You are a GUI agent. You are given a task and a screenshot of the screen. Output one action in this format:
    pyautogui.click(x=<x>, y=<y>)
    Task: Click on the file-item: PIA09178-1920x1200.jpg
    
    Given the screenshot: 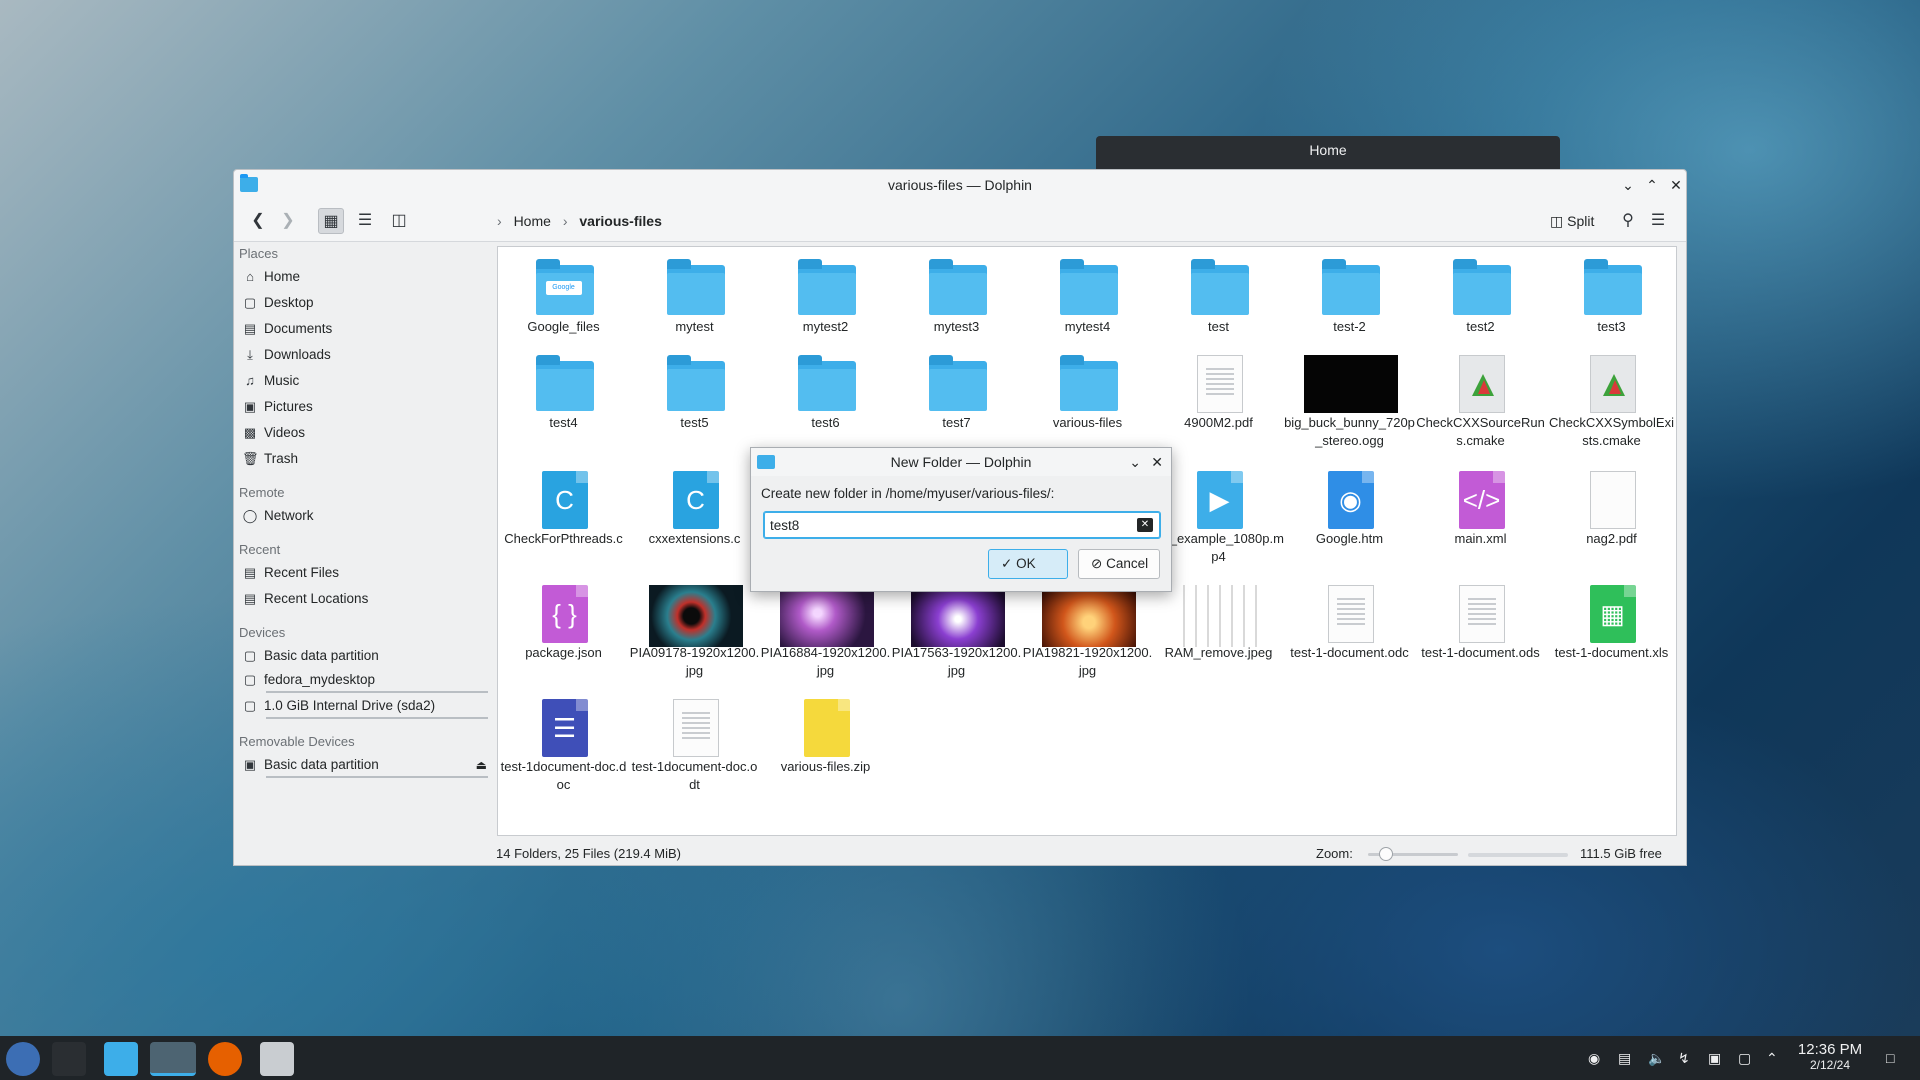 What is the action you would take?
    pyautogui.click(x=694, y=632)
    